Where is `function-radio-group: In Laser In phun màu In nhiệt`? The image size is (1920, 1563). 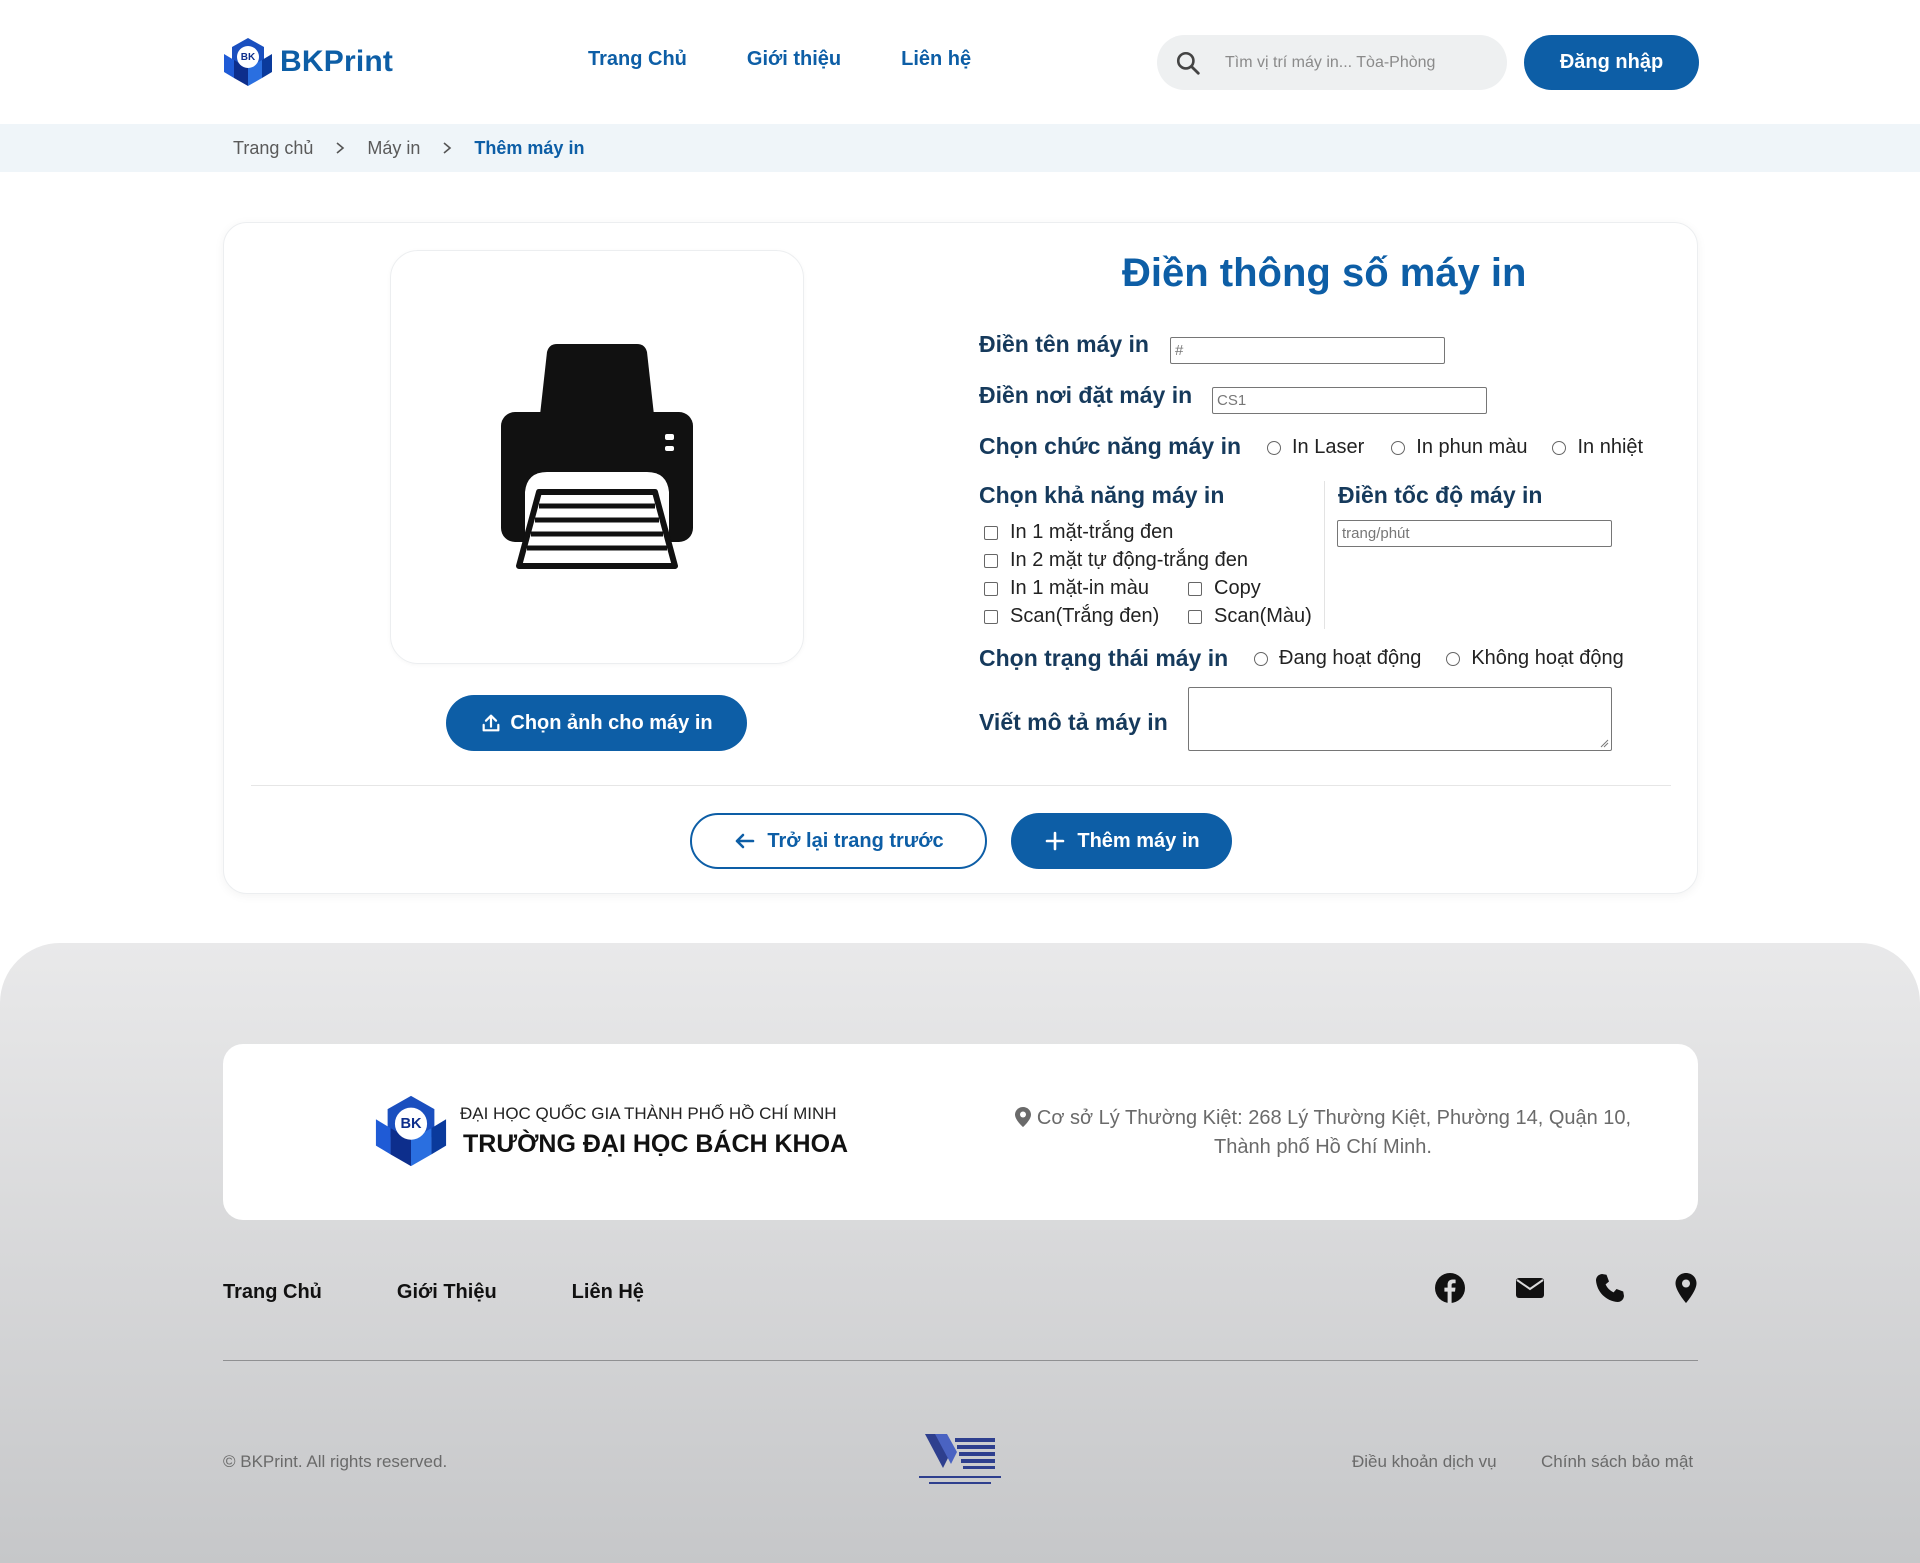
function-radio-group: In Laser In phun màu In nhiệt is located at coordinates (1455, 447).